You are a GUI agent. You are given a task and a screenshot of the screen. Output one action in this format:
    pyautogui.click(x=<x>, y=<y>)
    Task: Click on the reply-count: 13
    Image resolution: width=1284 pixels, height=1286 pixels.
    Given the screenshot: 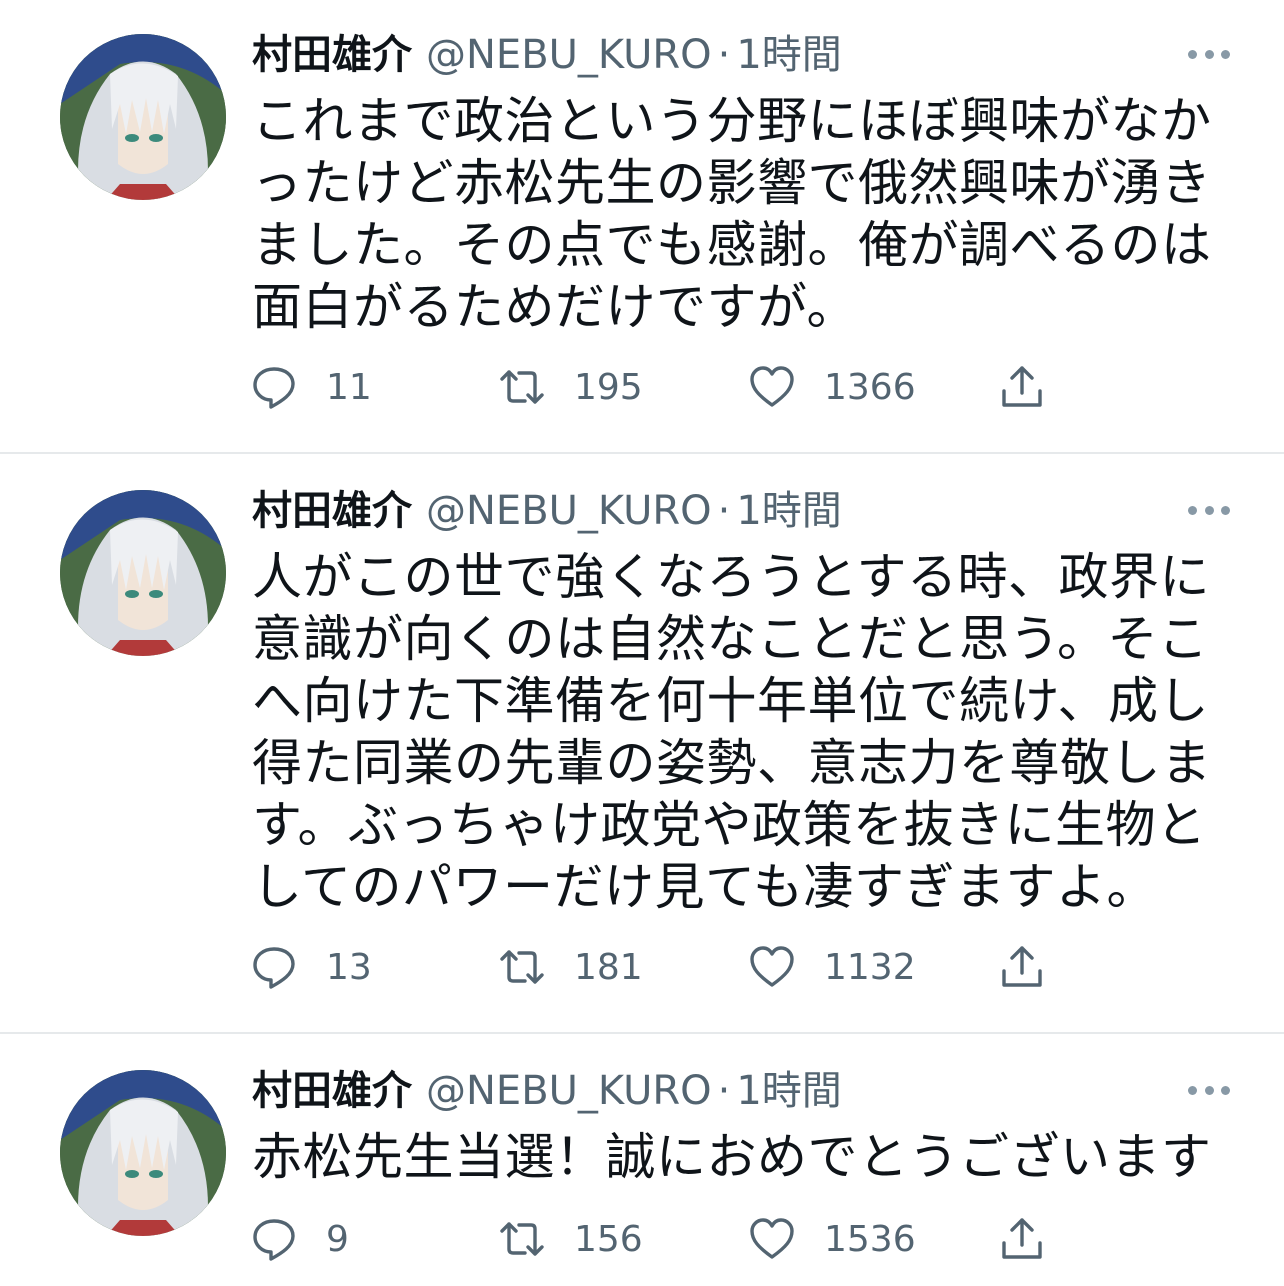 What is the action you would take?
    pyautogui.click(x=349, y=967)
    